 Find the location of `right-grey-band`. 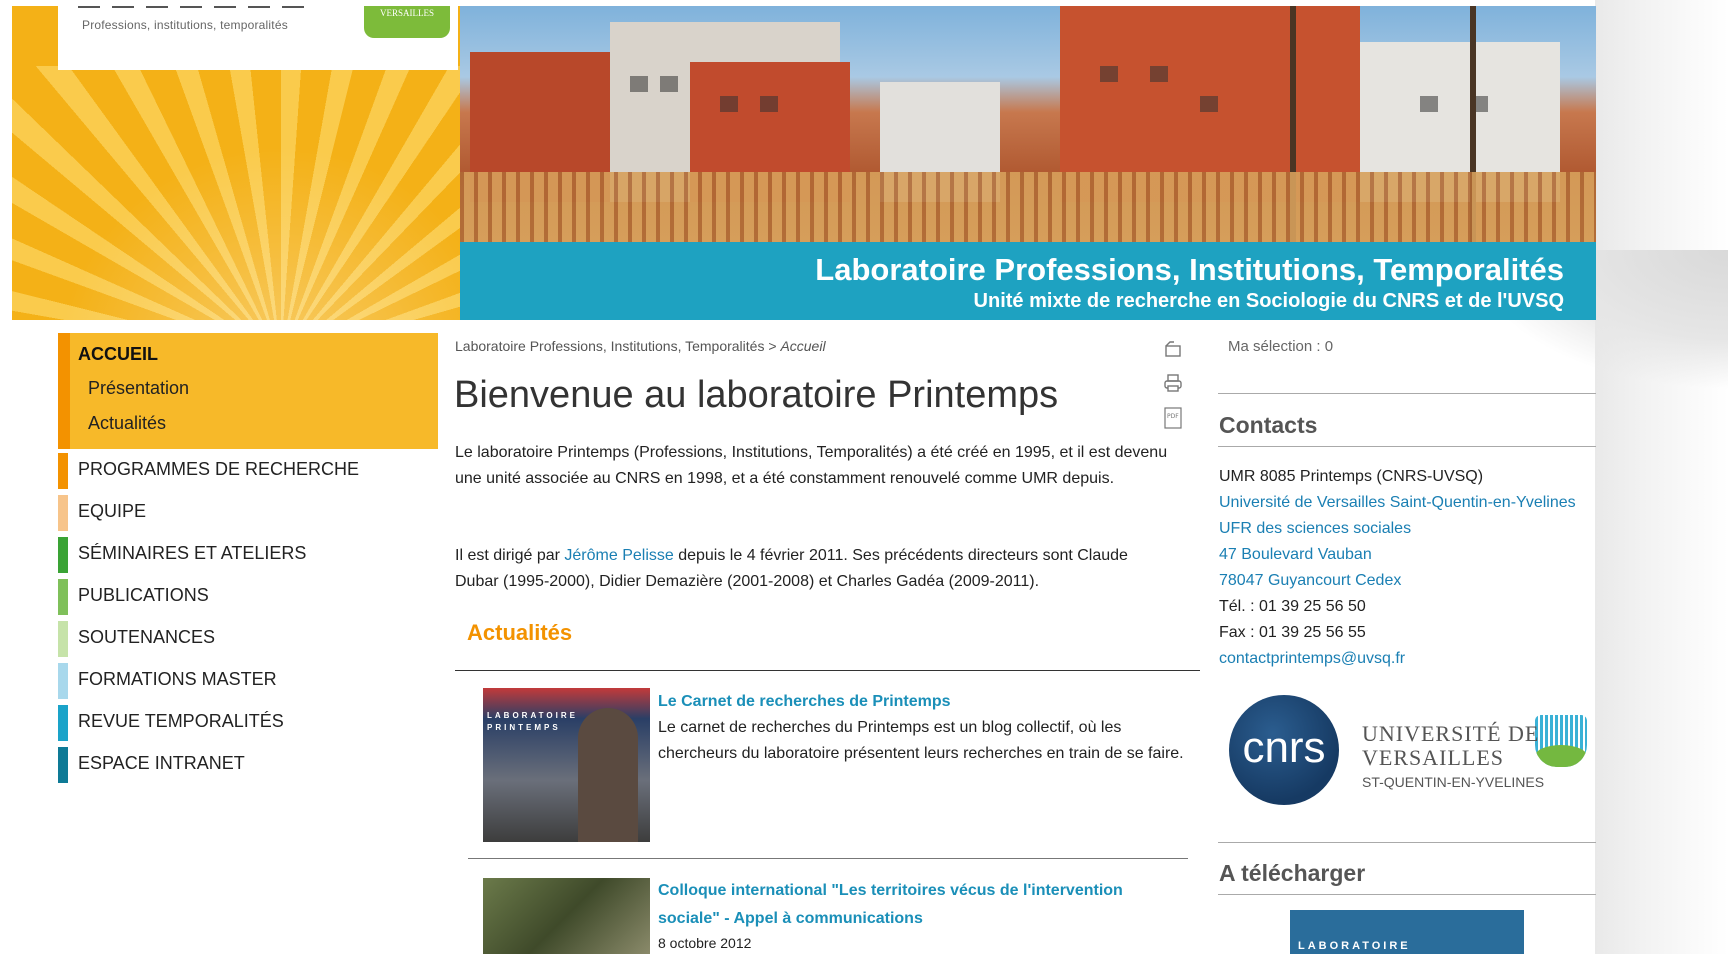

right-grey-band is located at coordinates (1661, 477).